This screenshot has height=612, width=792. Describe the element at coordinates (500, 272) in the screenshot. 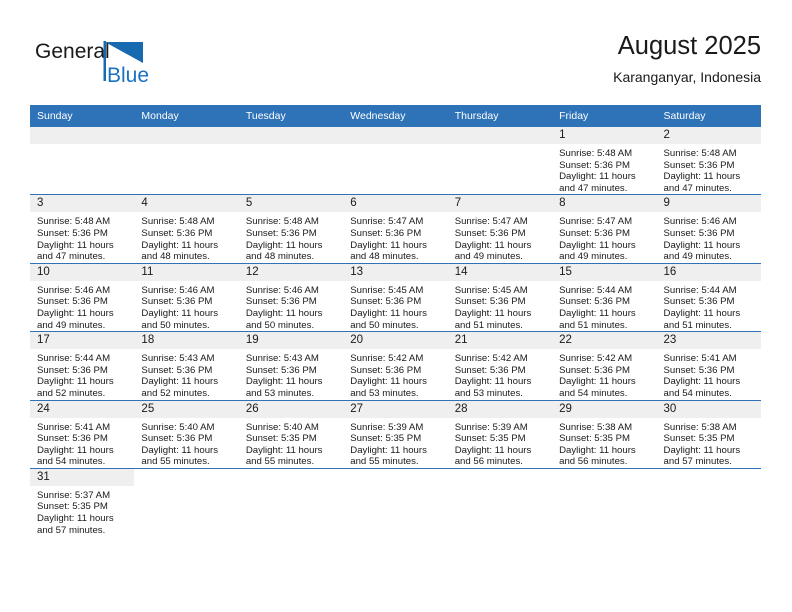

I see `day-number: 14` at that location.